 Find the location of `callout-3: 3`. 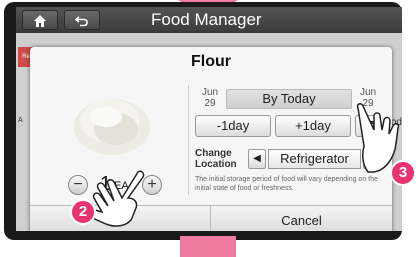

callout-3: 3 is located at coordinates (403, 173).